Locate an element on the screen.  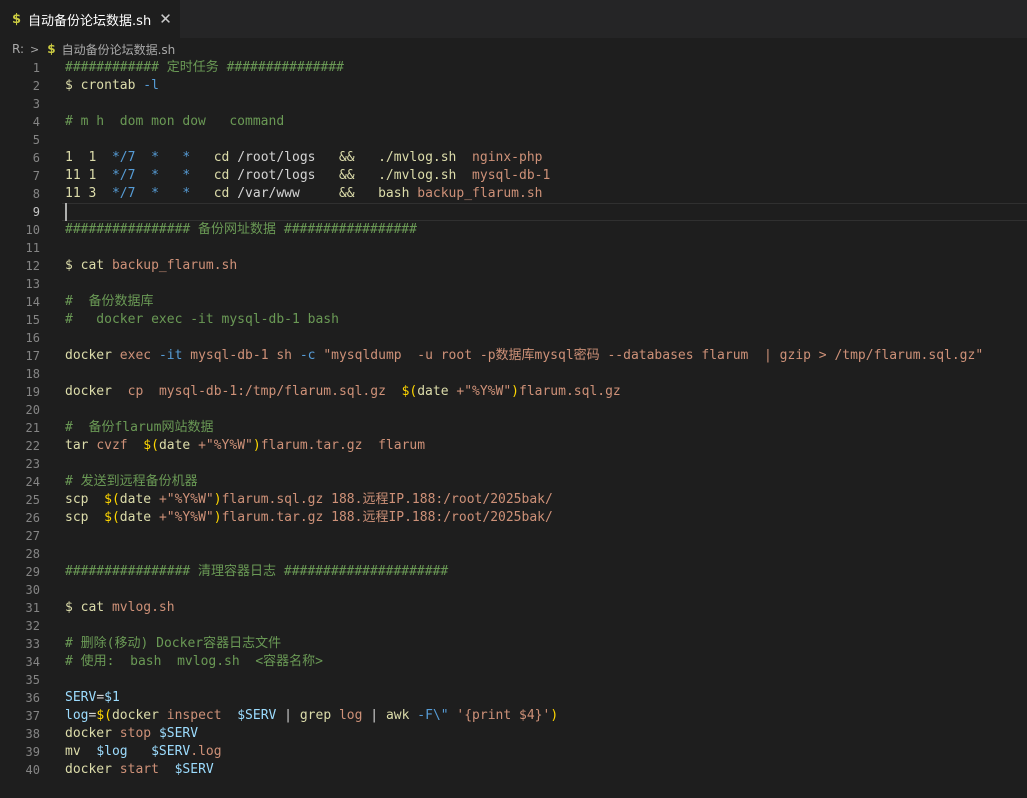
line-content: # 发送到远程备份机器 is located at coordinates (131, 482).